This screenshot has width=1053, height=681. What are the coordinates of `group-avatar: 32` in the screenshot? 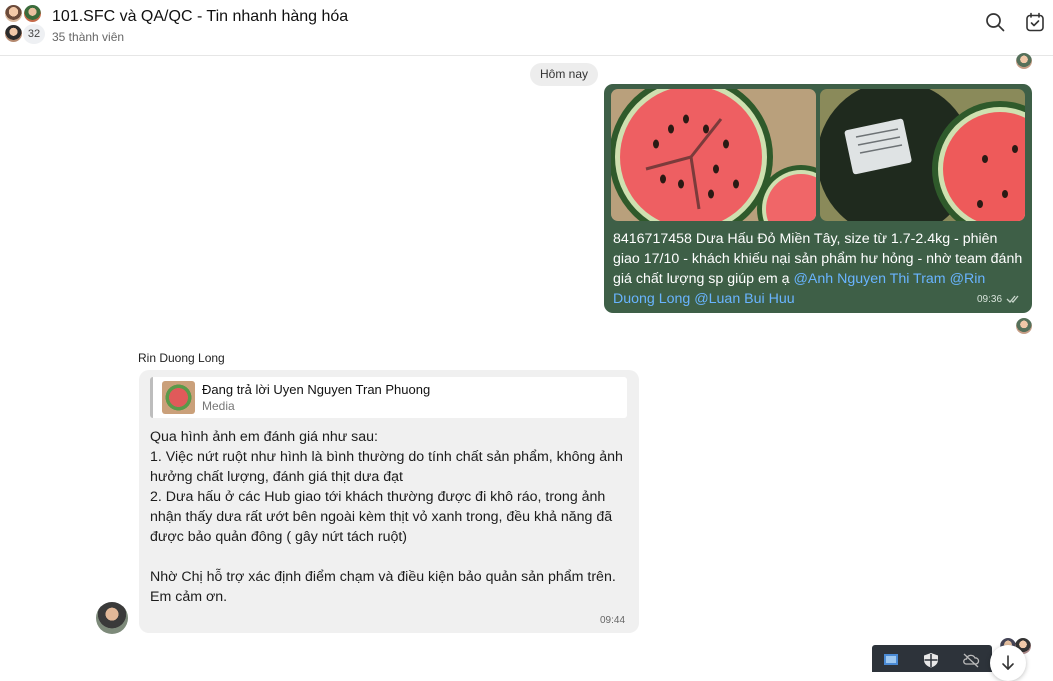 It's located at (25, 25).